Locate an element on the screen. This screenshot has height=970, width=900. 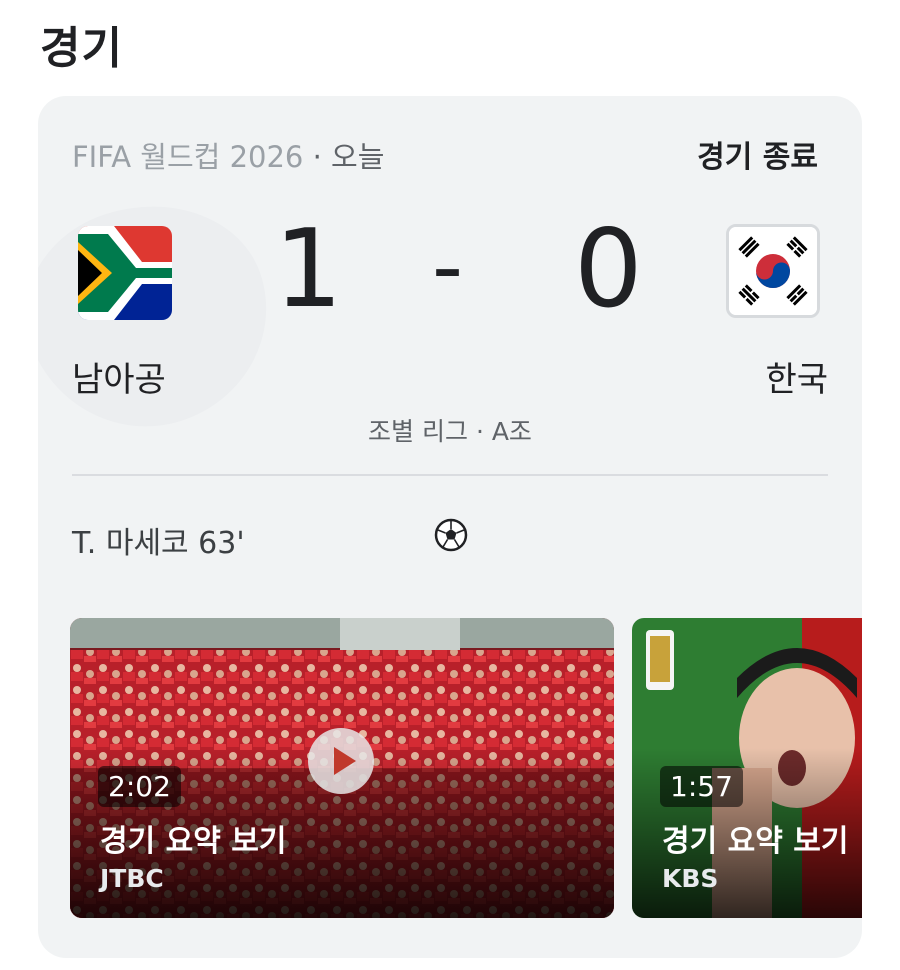
video-duration: 1:57 is located at coordinates (701, 786).